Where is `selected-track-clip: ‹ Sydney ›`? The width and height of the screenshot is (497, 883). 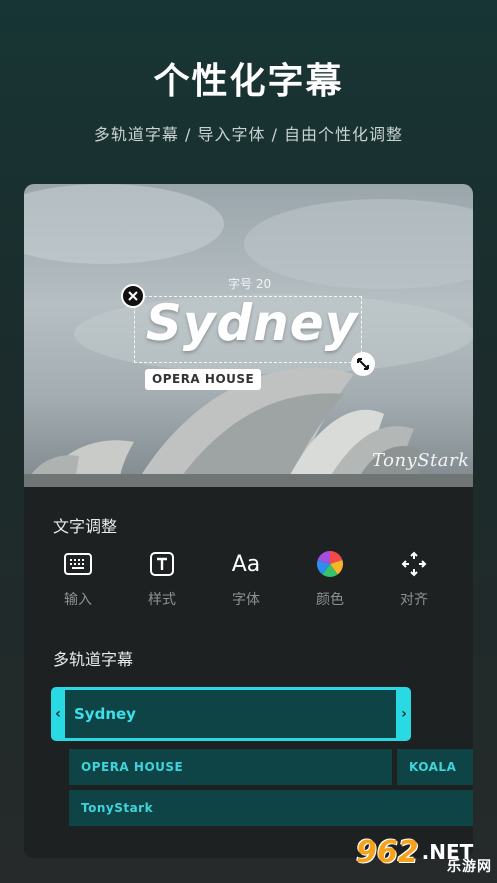 selected-track-clip: ‹ Sydney › is located at coordinates (231, 714).